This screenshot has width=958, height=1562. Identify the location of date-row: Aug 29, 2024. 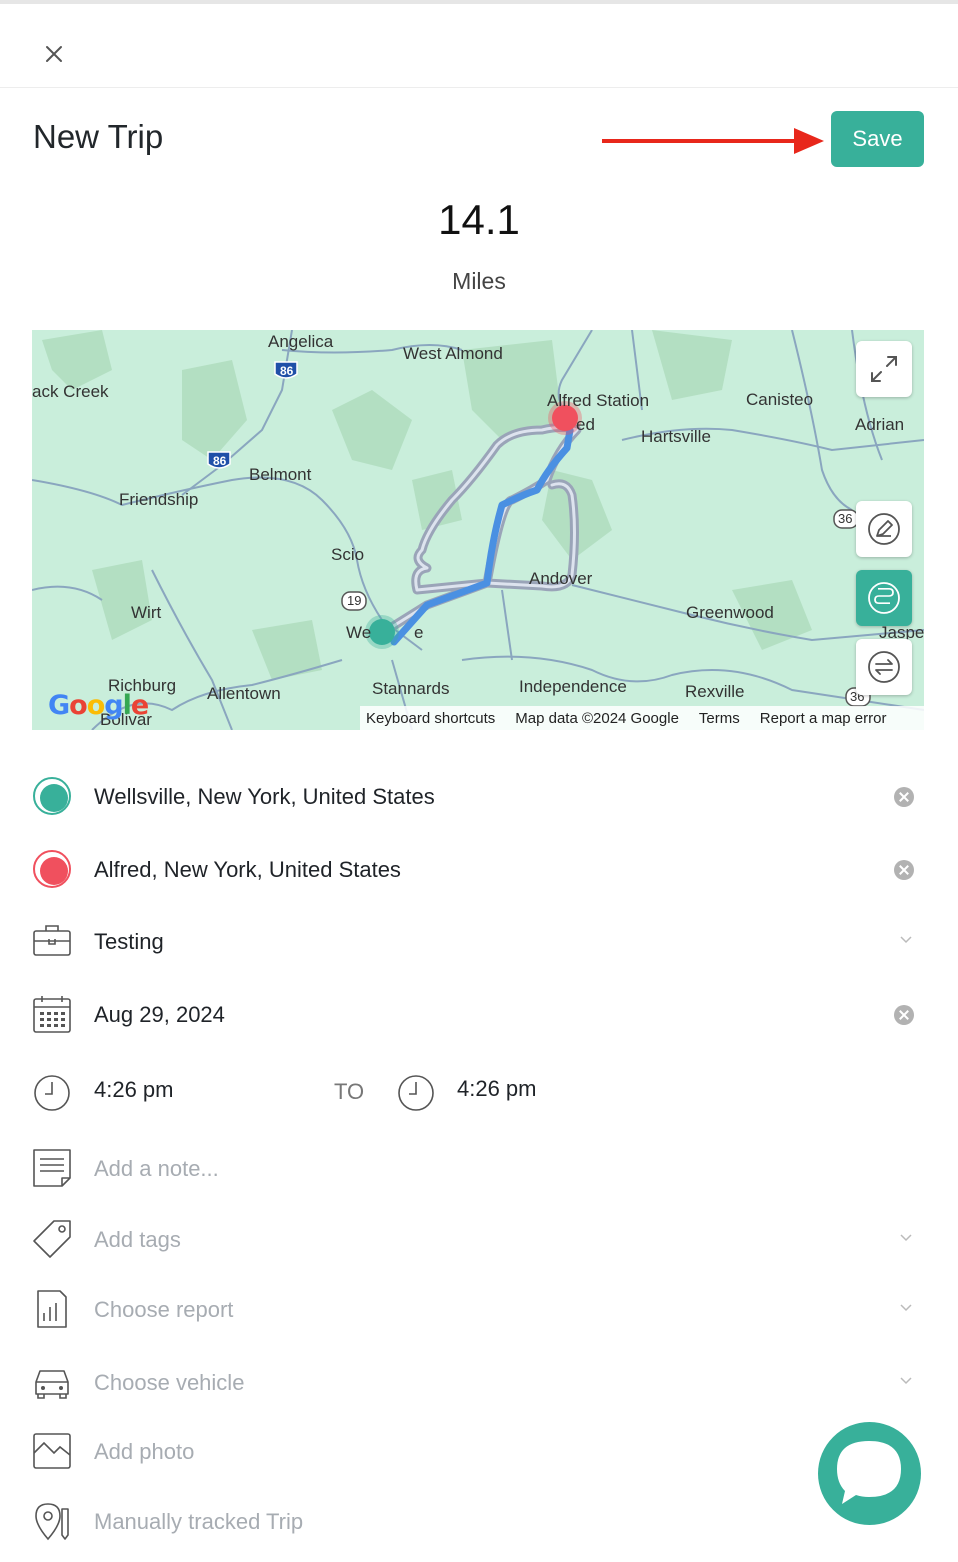
(478, 1019).